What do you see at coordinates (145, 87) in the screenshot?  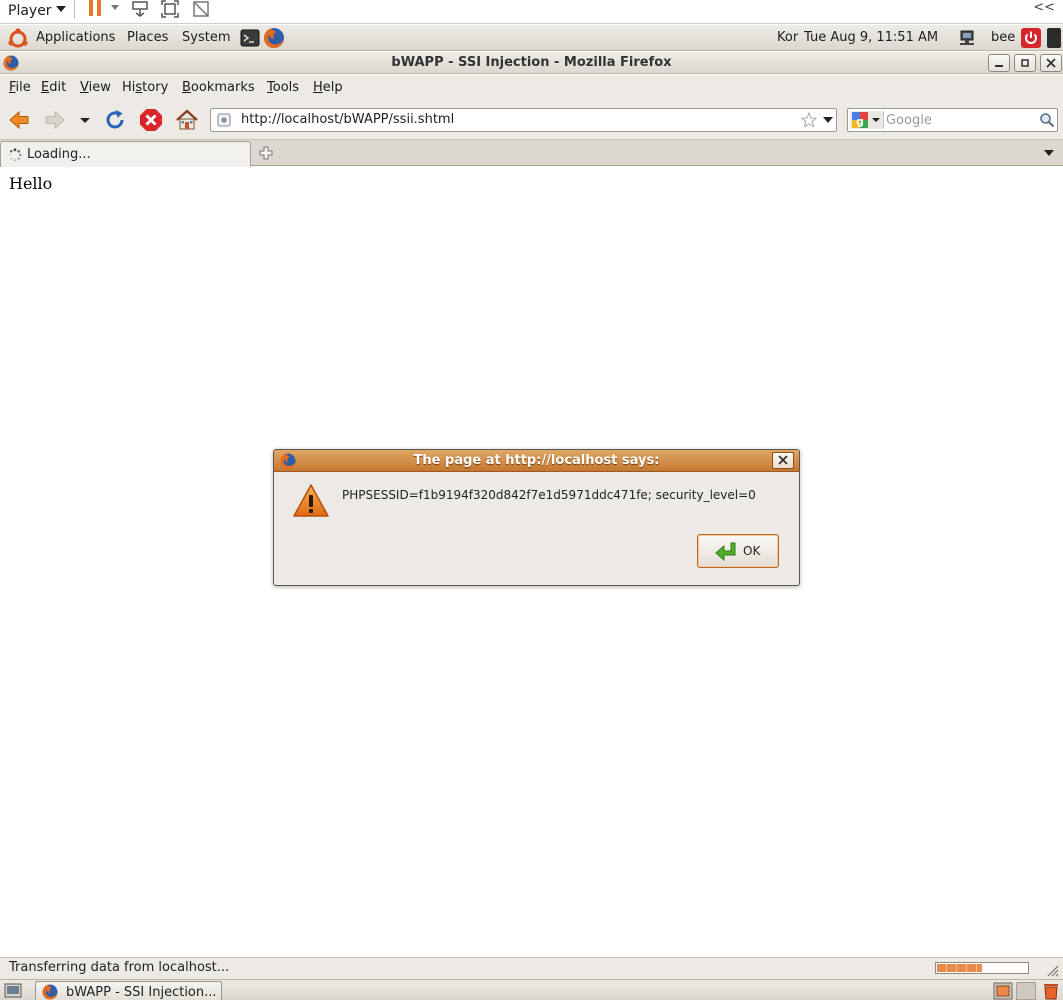 I see `menu-history: History` at bounding box center [145, 87].